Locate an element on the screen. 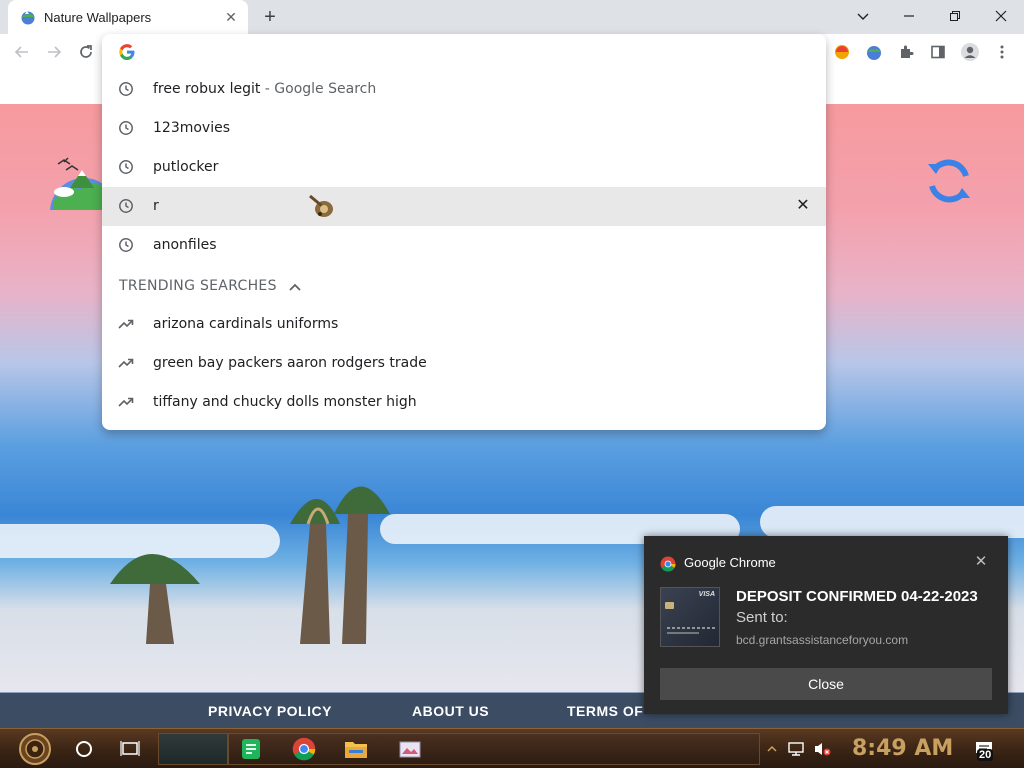 The height and width of the screenshot is (768, 1024). trending-text: tiffany and chucky dolls monster high is located at coordinates (285, 402).